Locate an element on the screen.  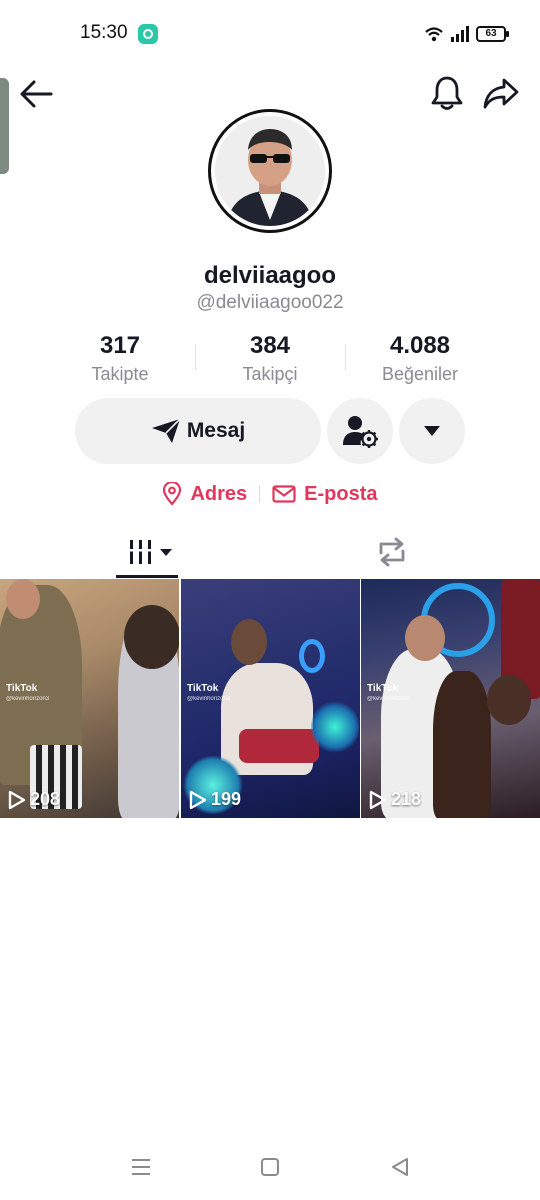
tab-reposts is located at coordinates (392, 552).